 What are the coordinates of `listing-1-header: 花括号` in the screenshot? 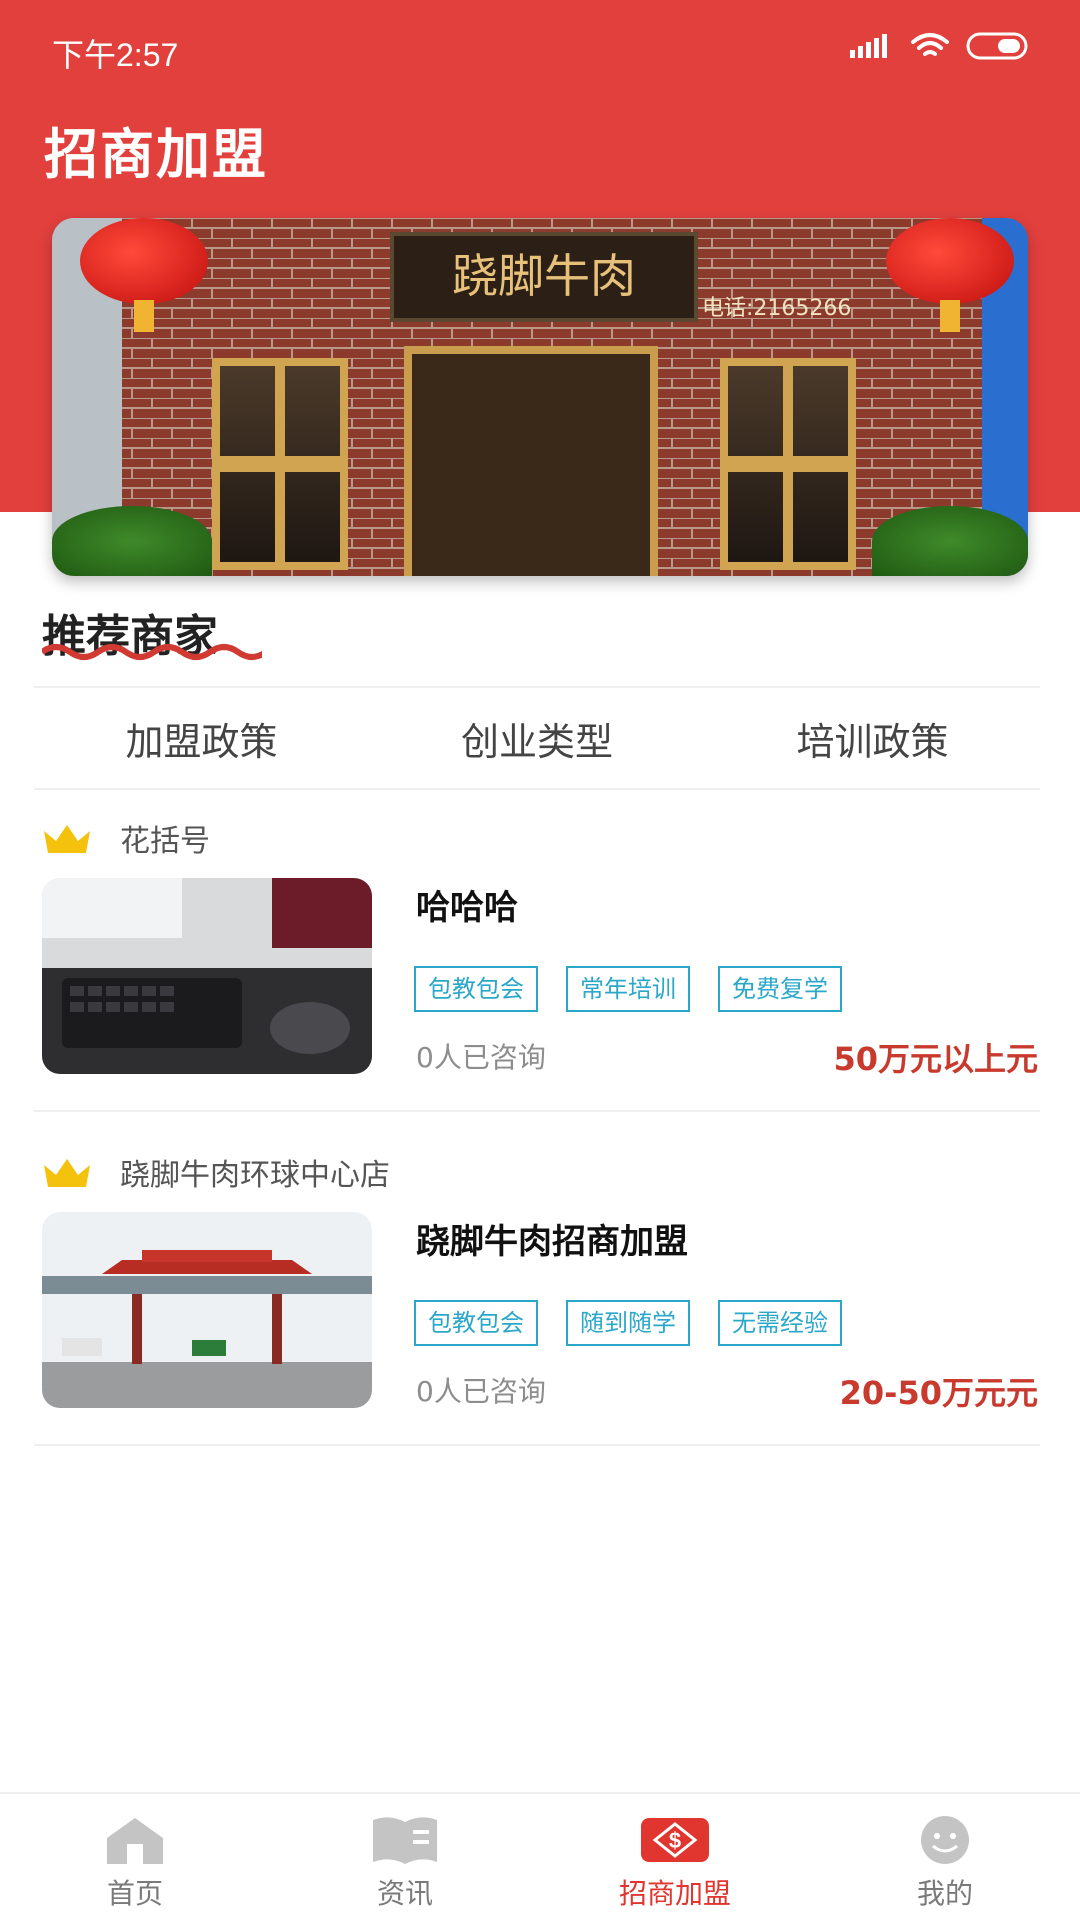 It's located at (126, 838).